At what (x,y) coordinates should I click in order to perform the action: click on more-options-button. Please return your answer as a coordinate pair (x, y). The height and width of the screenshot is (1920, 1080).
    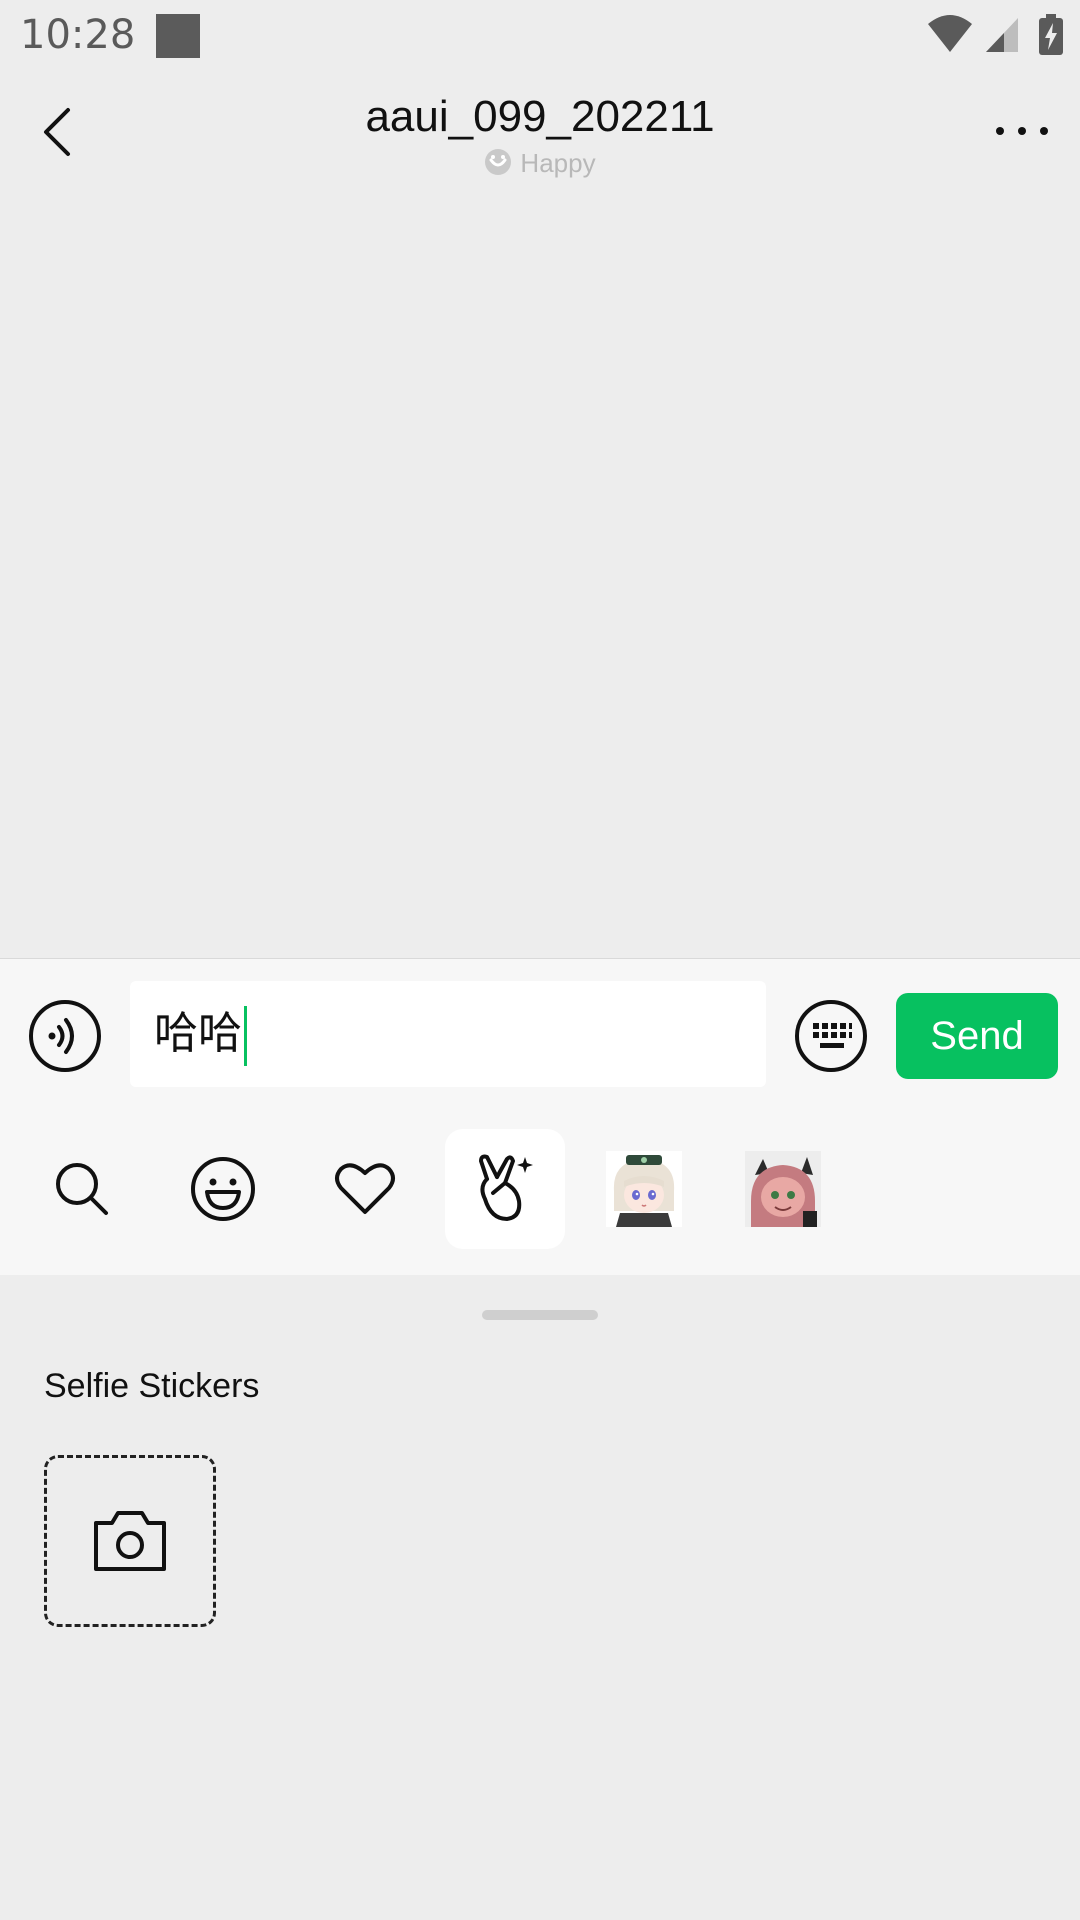
    Looking at the image, I should click on (1022, 131).